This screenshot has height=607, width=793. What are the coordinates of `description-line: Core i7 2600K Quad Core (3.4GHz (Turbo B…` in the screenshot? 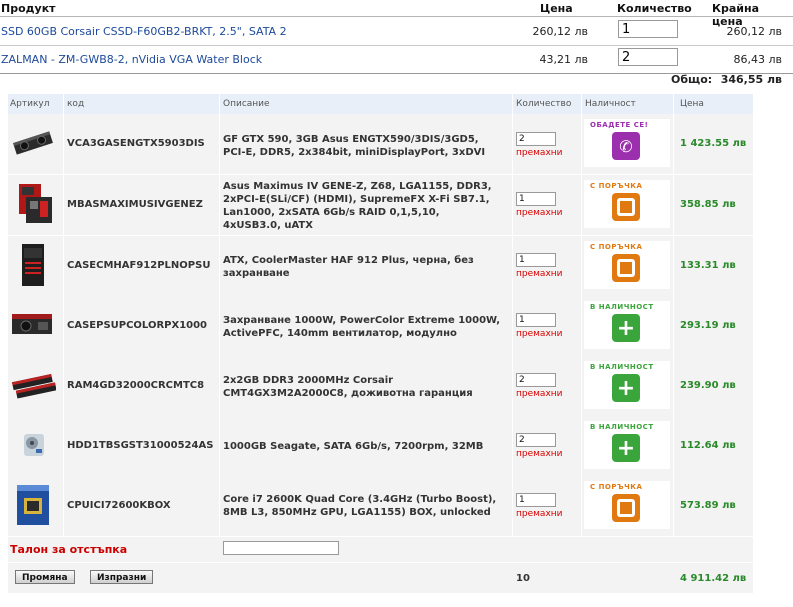 It's located at (360, 499).